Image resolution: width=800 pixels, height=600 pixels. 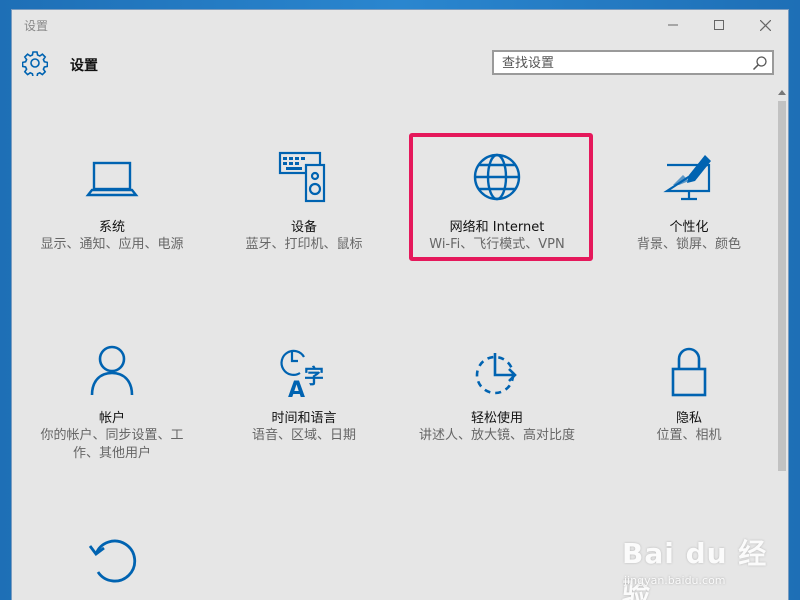 I want to click on page-title: 设置, so click(x=84, y=66).